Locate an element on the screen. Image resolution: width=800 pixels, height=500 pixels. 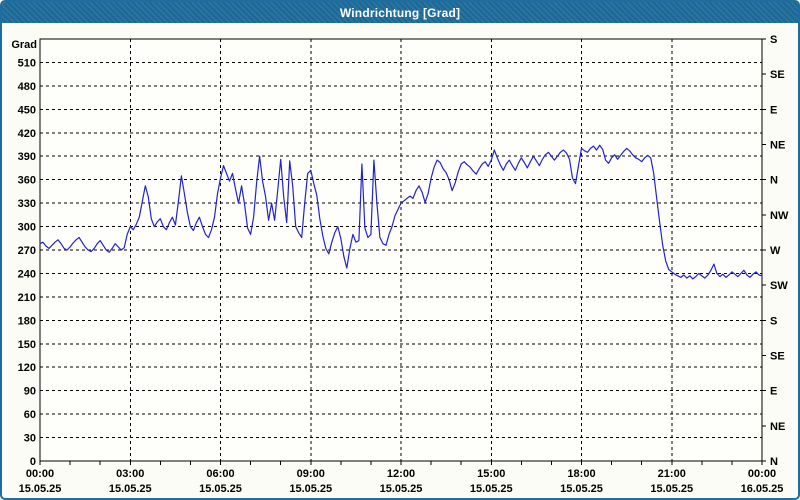
y-tick-label: 210 is located at coordinates (27, 298).